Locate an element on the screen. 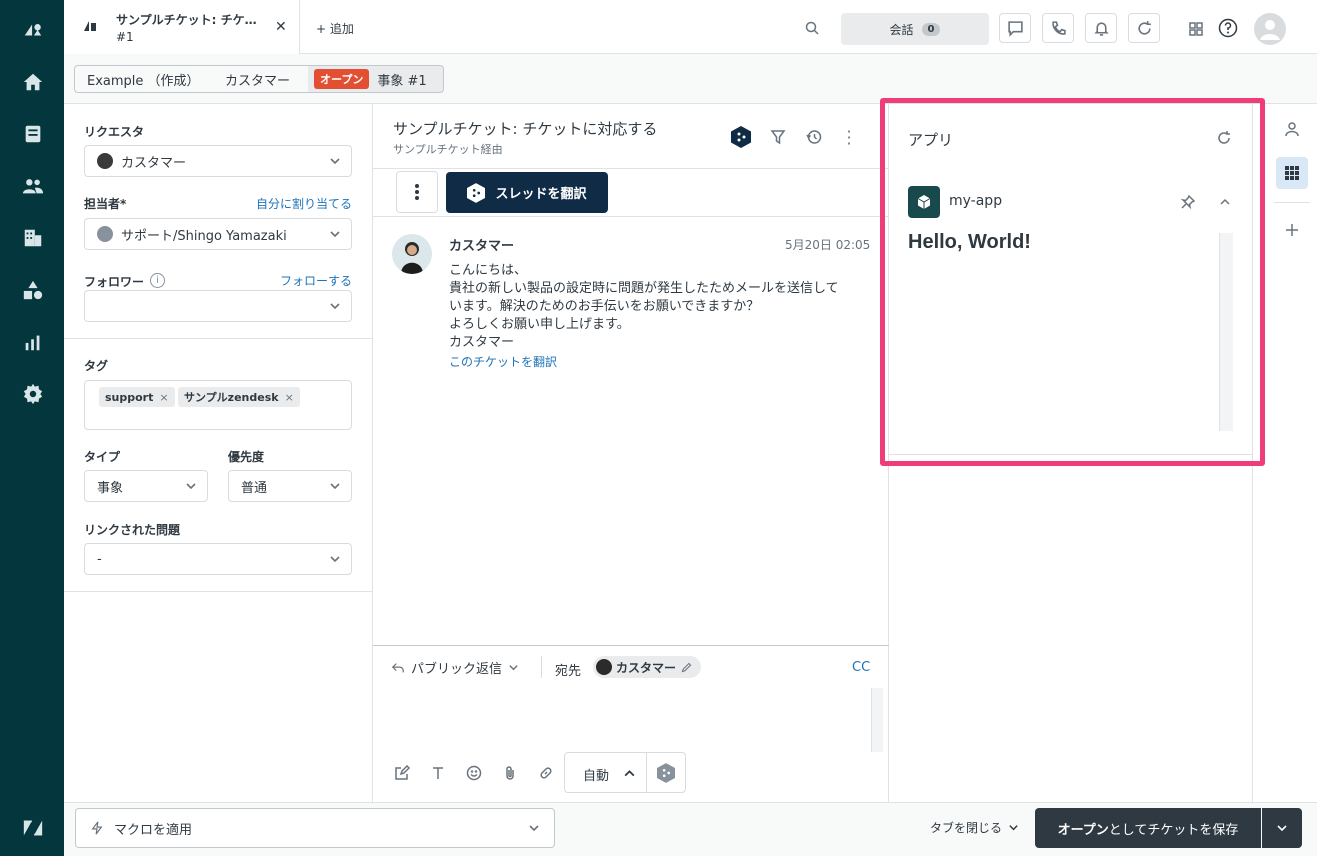 The image size is (1317, 856). apply-macro-label: マクロを適用 is located at coordinates (153, 830).